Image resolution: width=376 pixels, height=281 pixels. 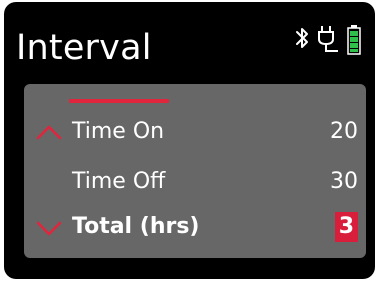 I want to click on selected-value-box: 3, so click(x=346, y=227).